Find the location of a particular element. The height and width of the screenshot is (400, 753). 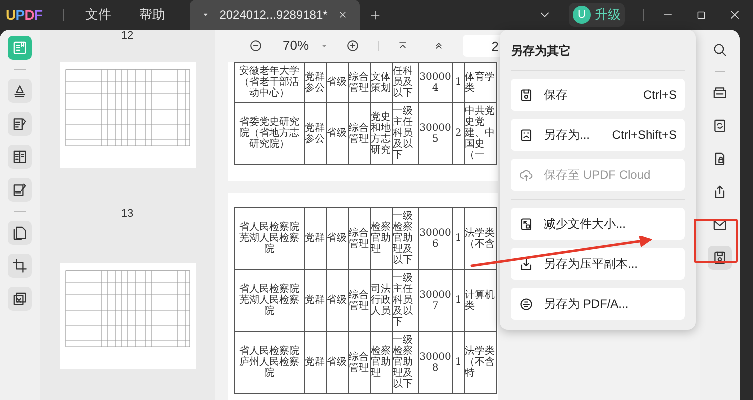

table-cell: 计算机类 is located at coordinates (480, 301).